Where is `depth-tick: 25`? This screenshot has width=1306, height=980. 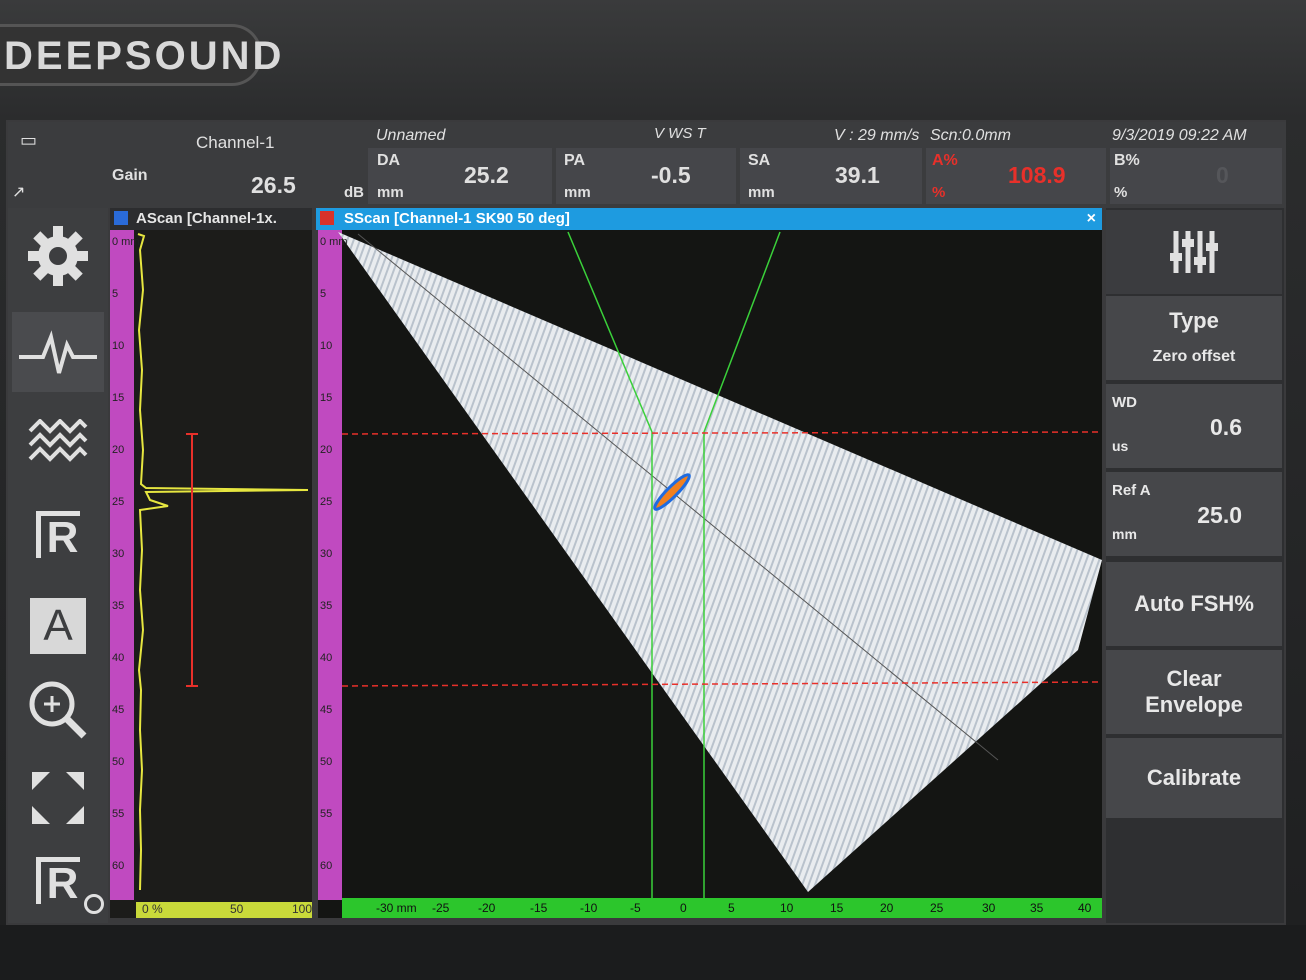
depth-tick: 25 is located at coordinates (118, 502).